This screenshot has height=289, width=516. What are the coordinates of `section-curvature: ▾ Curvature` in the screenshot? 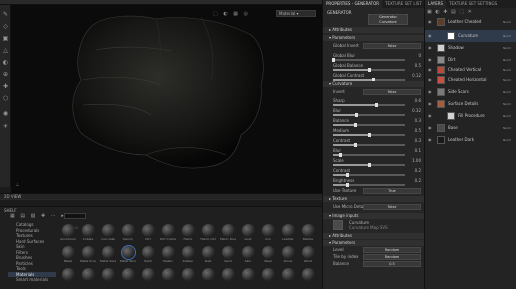 It's located at (374, 84).